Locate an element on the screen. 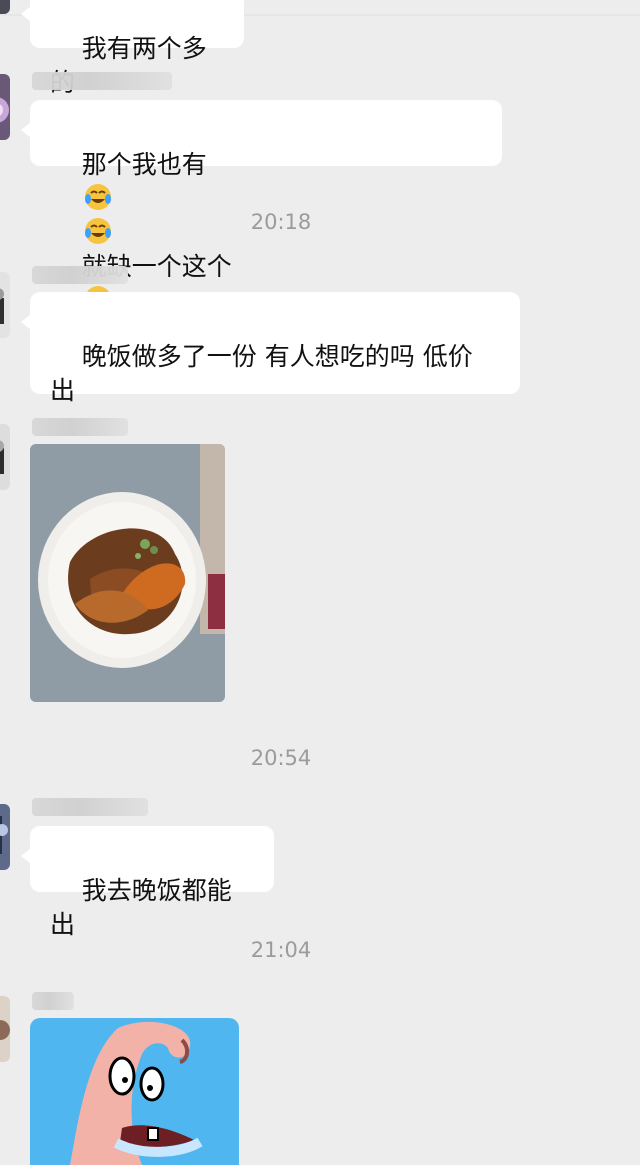 Image resolution: width=640 pixels, height=1165 pixels. timestamp: 20:54 is located at coordinates (281, 758).